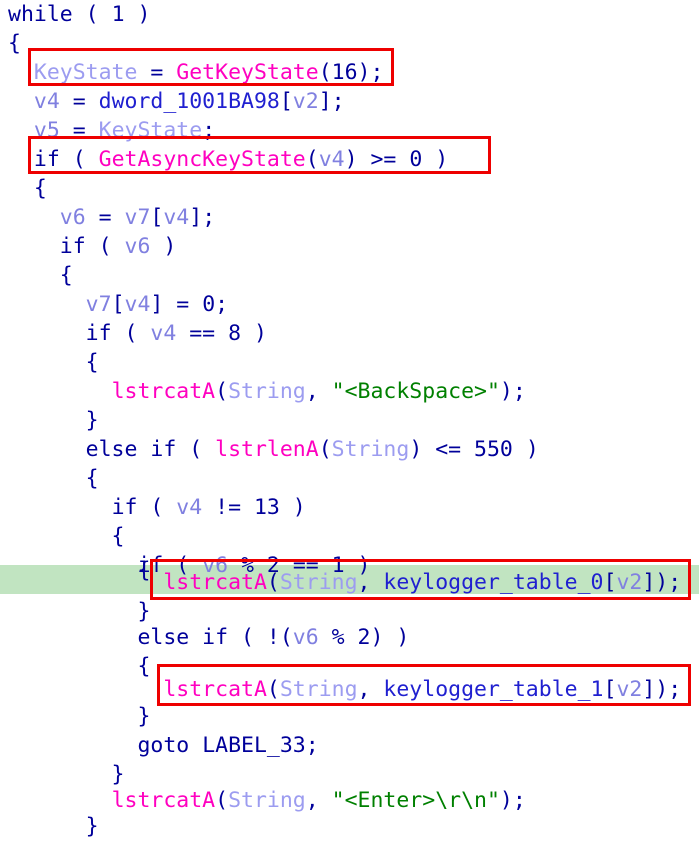 The height and width of the screenshot is (841, 699). Describe the element at coordinates (344, 72) in the screenshot. I see `token-number: 16` at that location.